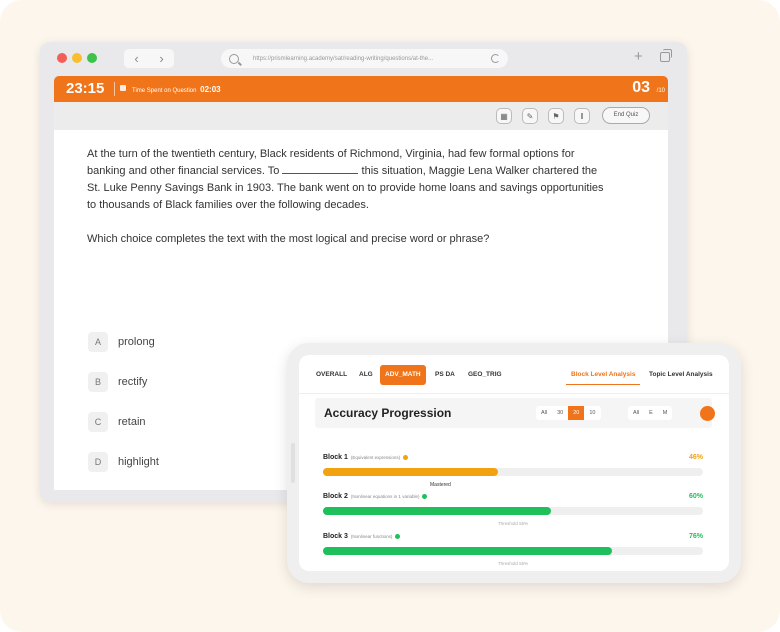 The image size is (780, 632). I want to click on difficulty-selector: All E M, so click(650, 413).